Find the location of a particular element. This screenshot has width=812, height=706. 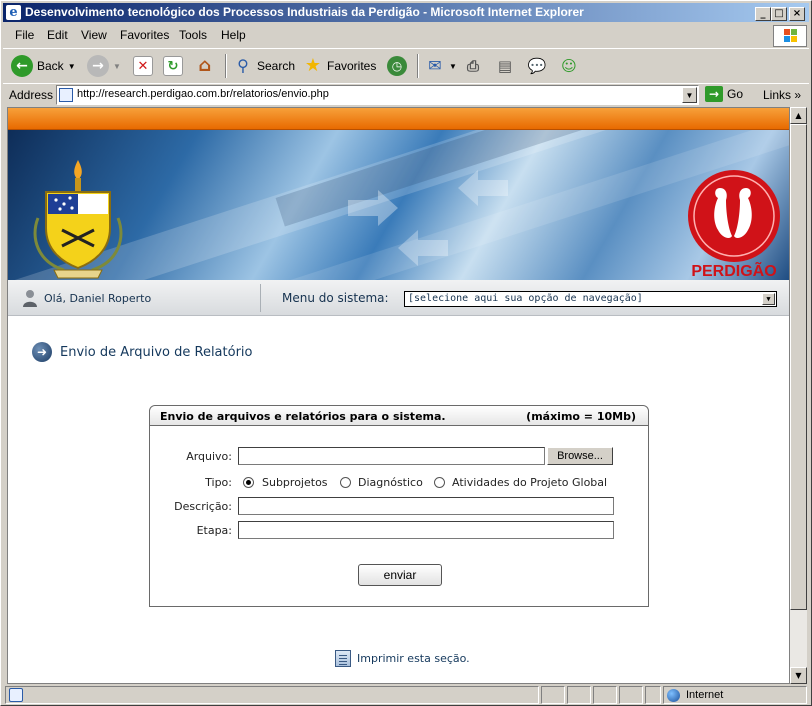

go-arrow-icon: → is located at coordinates (714, 94).